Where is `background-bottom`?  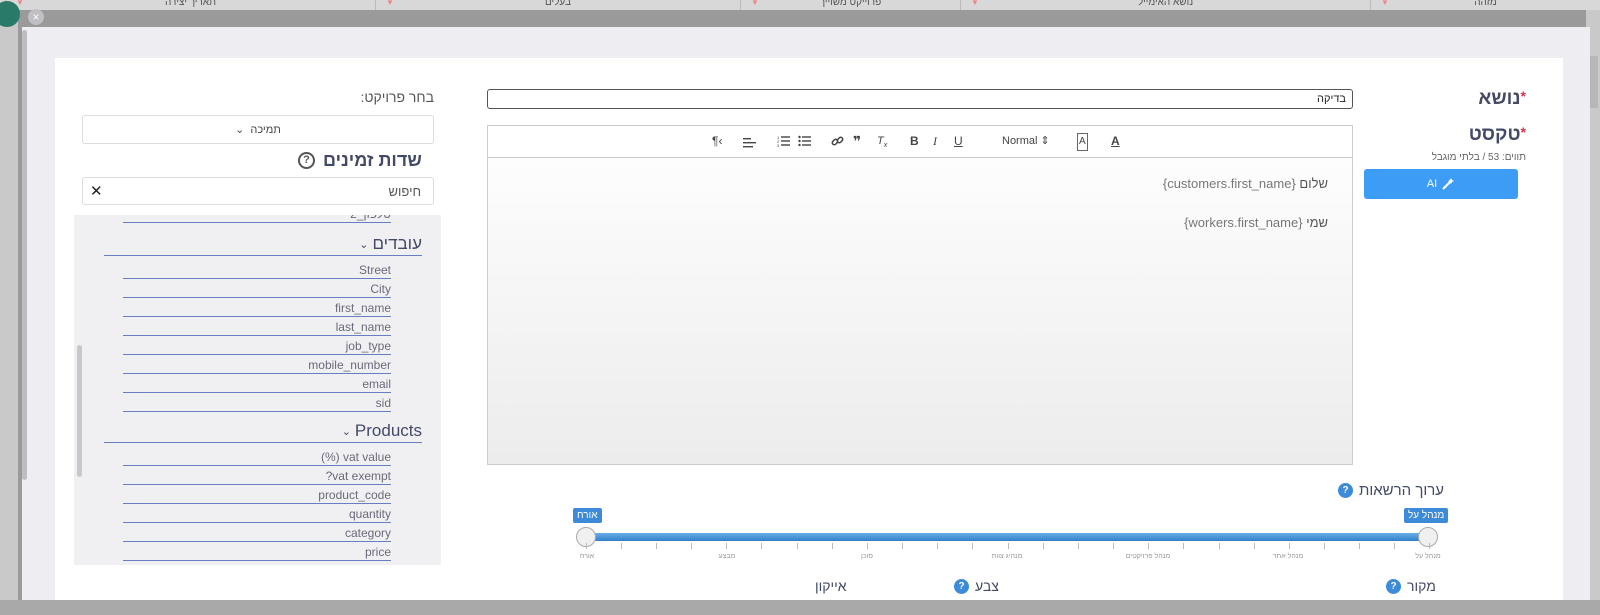
background-bottom is located at coordinates (800, 607).